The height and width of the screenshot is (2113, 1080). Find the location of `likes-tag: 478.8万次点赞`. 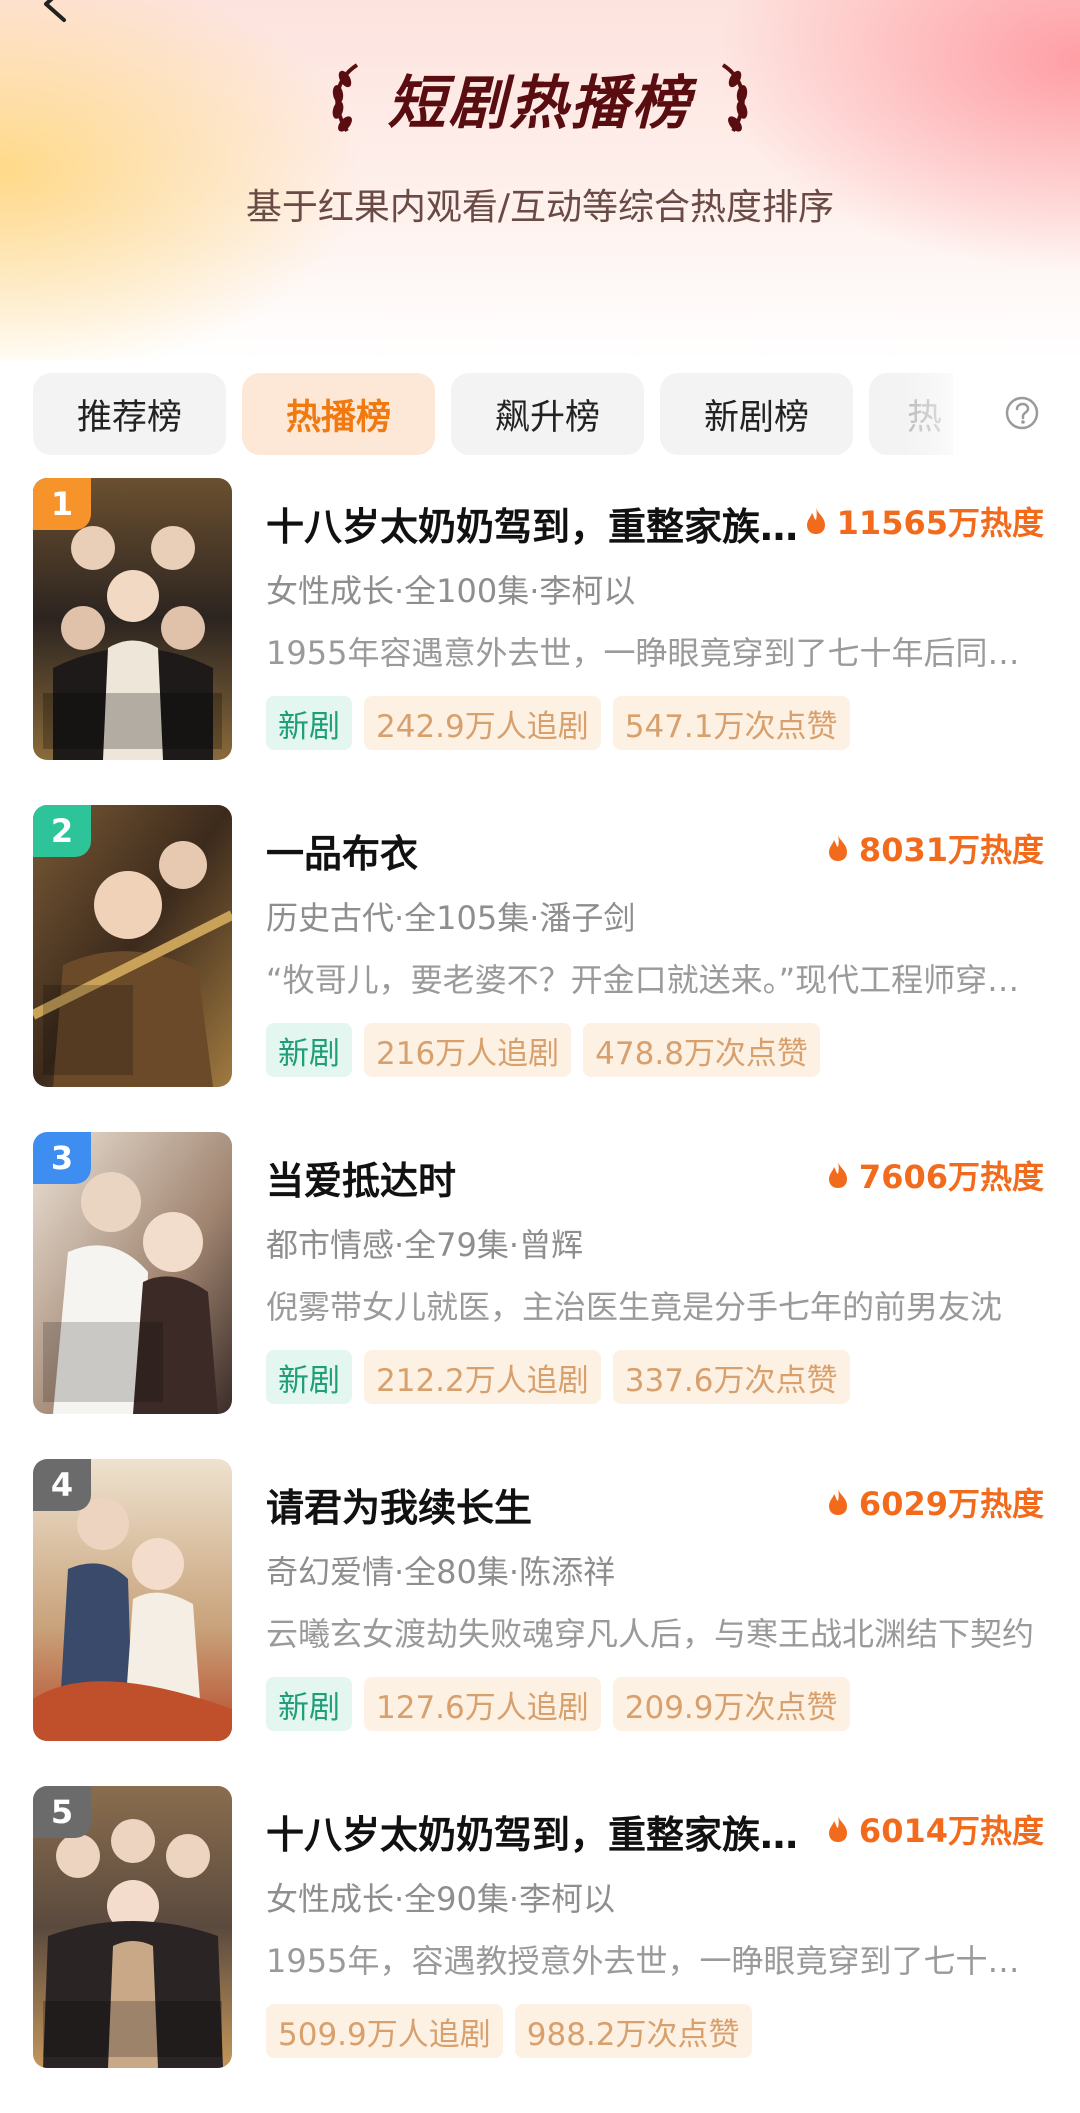

likes-tag: 478.8万次点赞 is located at coordinates (701, 1050).